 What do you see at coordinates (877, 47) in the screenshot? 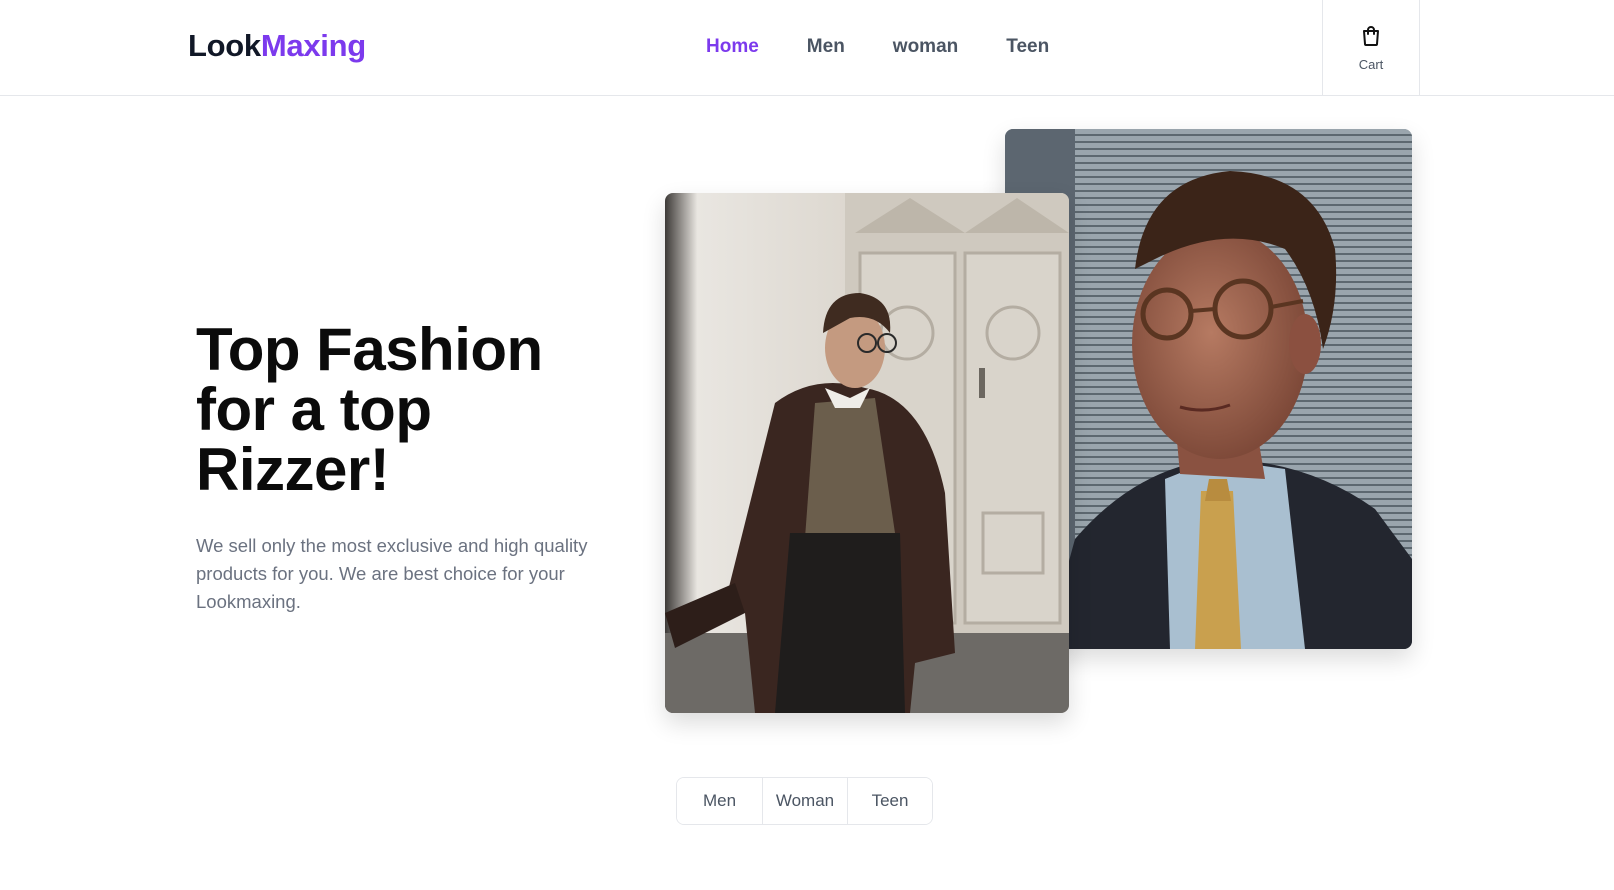
I see `main-nav: Home Men woman Teen` at bounding box center [877, 47].